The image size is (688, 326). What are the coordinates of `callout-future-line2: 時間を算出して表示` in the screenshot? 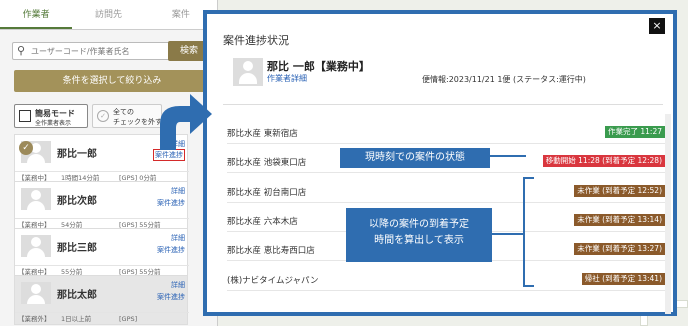 It's located at (419, 240).